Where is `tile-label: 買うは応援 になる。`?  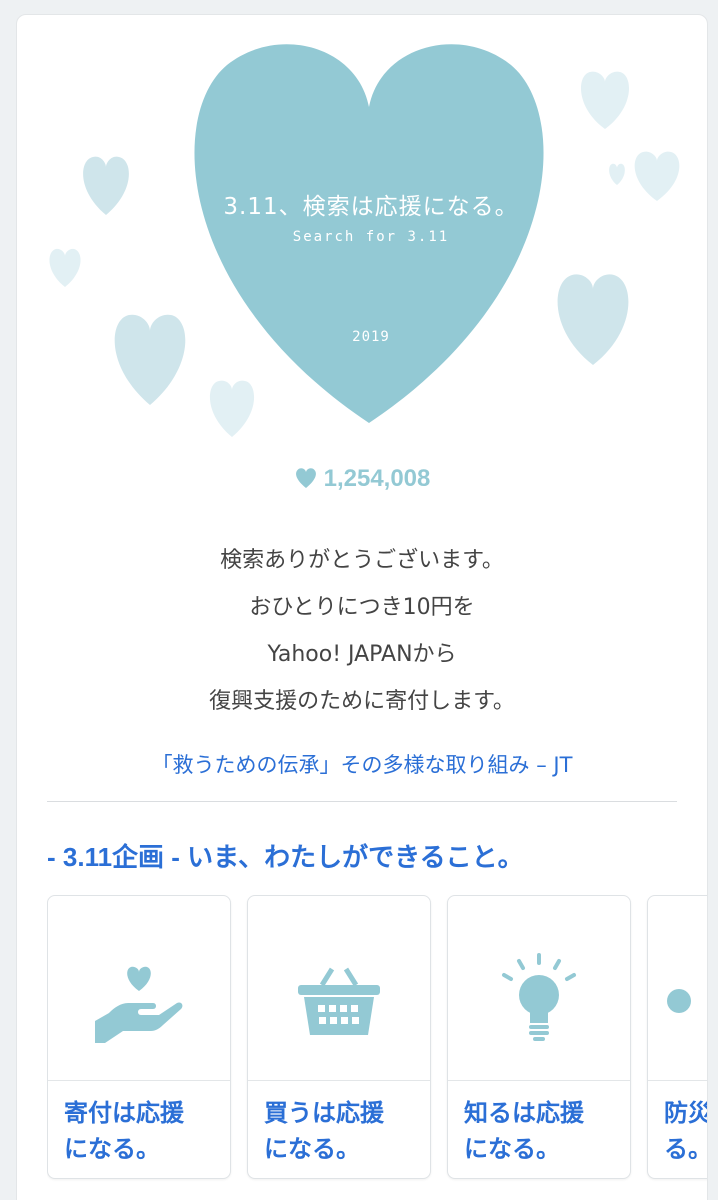 tile-label: 買うは応援 になる。 is located at coordinates (344, 1132).